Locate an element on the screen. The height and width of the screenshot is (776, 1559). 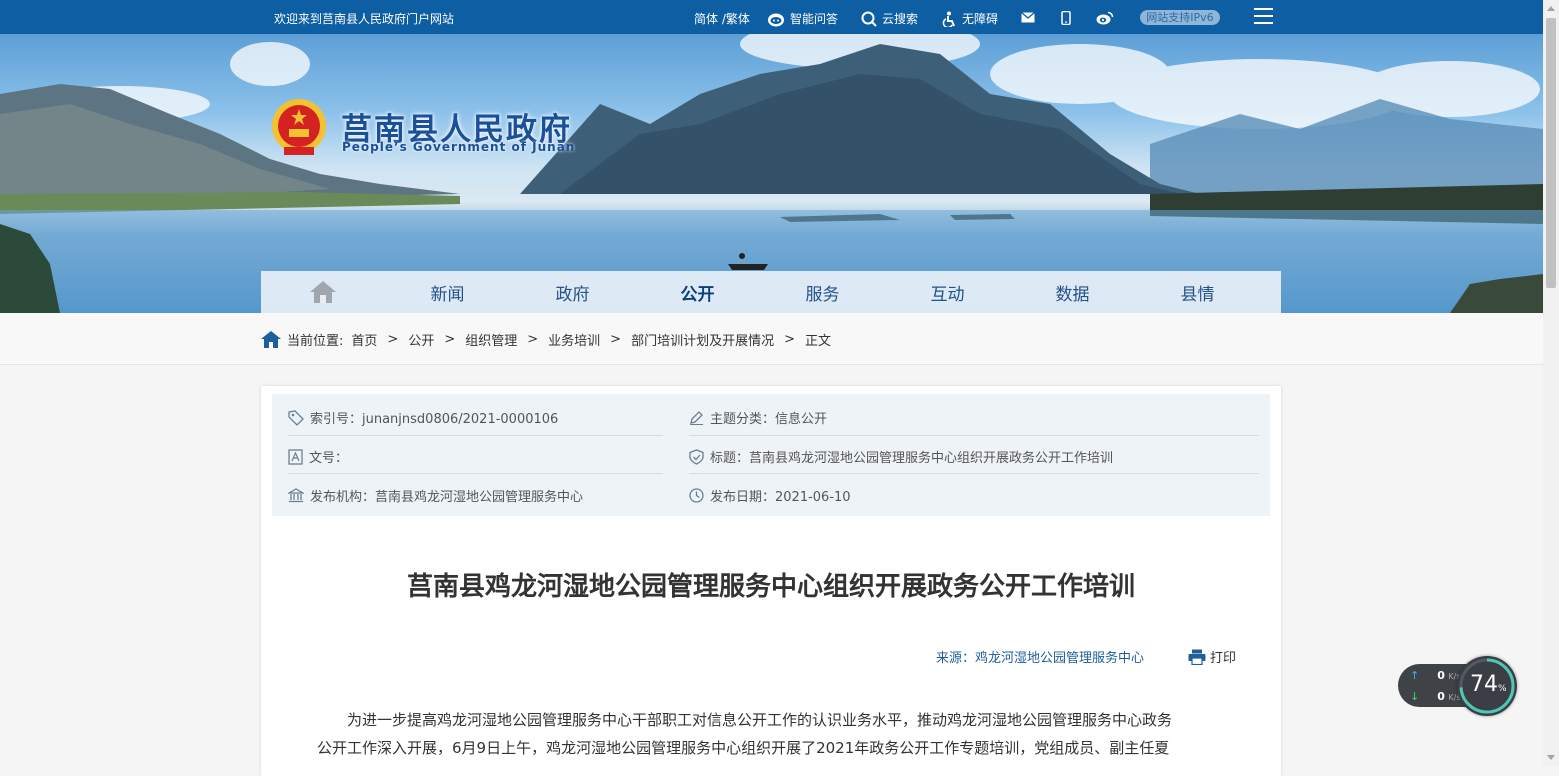
pencil-icon is located at coordinates (696, 418).